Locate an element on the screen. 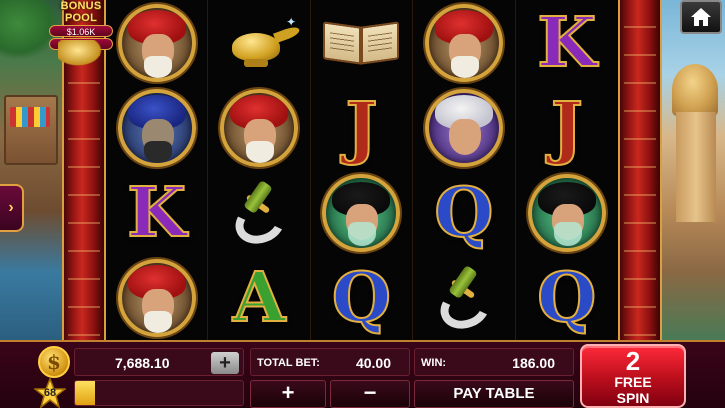 This screenshot has width=725, height=408. side-menu-tab: › is located at coordinates (12, 208).